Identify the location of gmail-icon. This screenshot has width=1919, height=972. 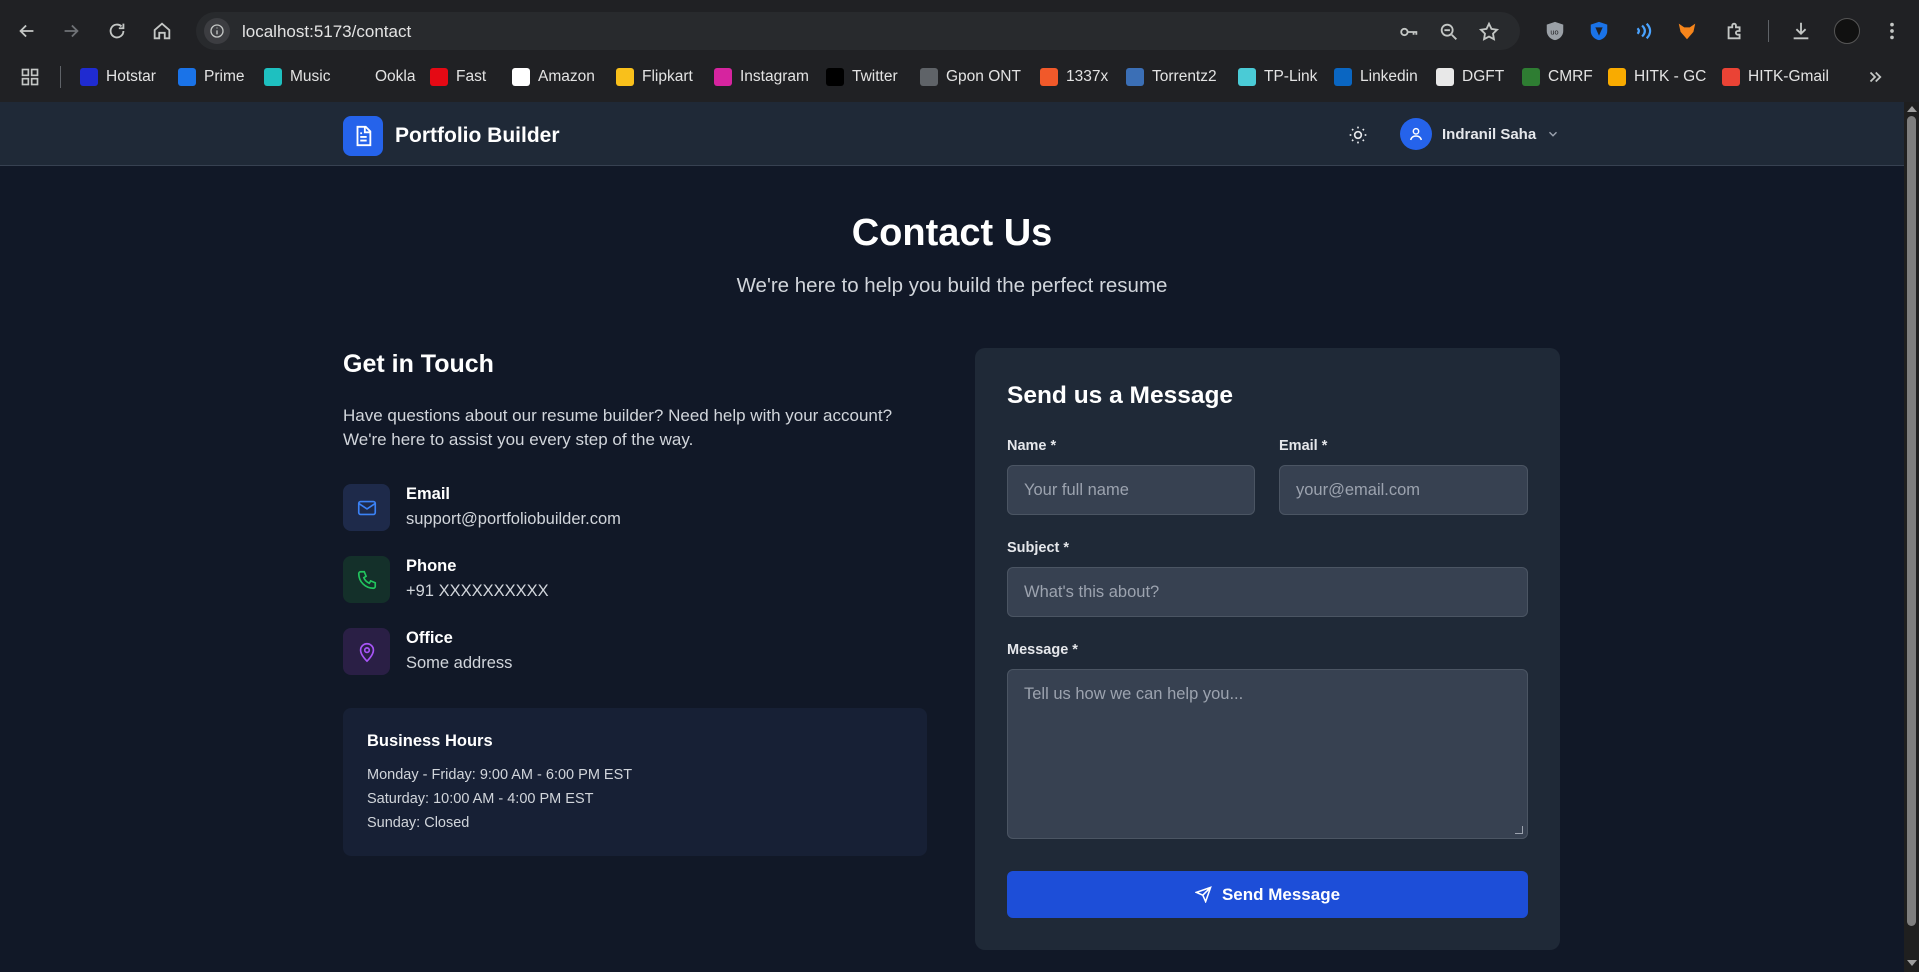
(1731, 77).